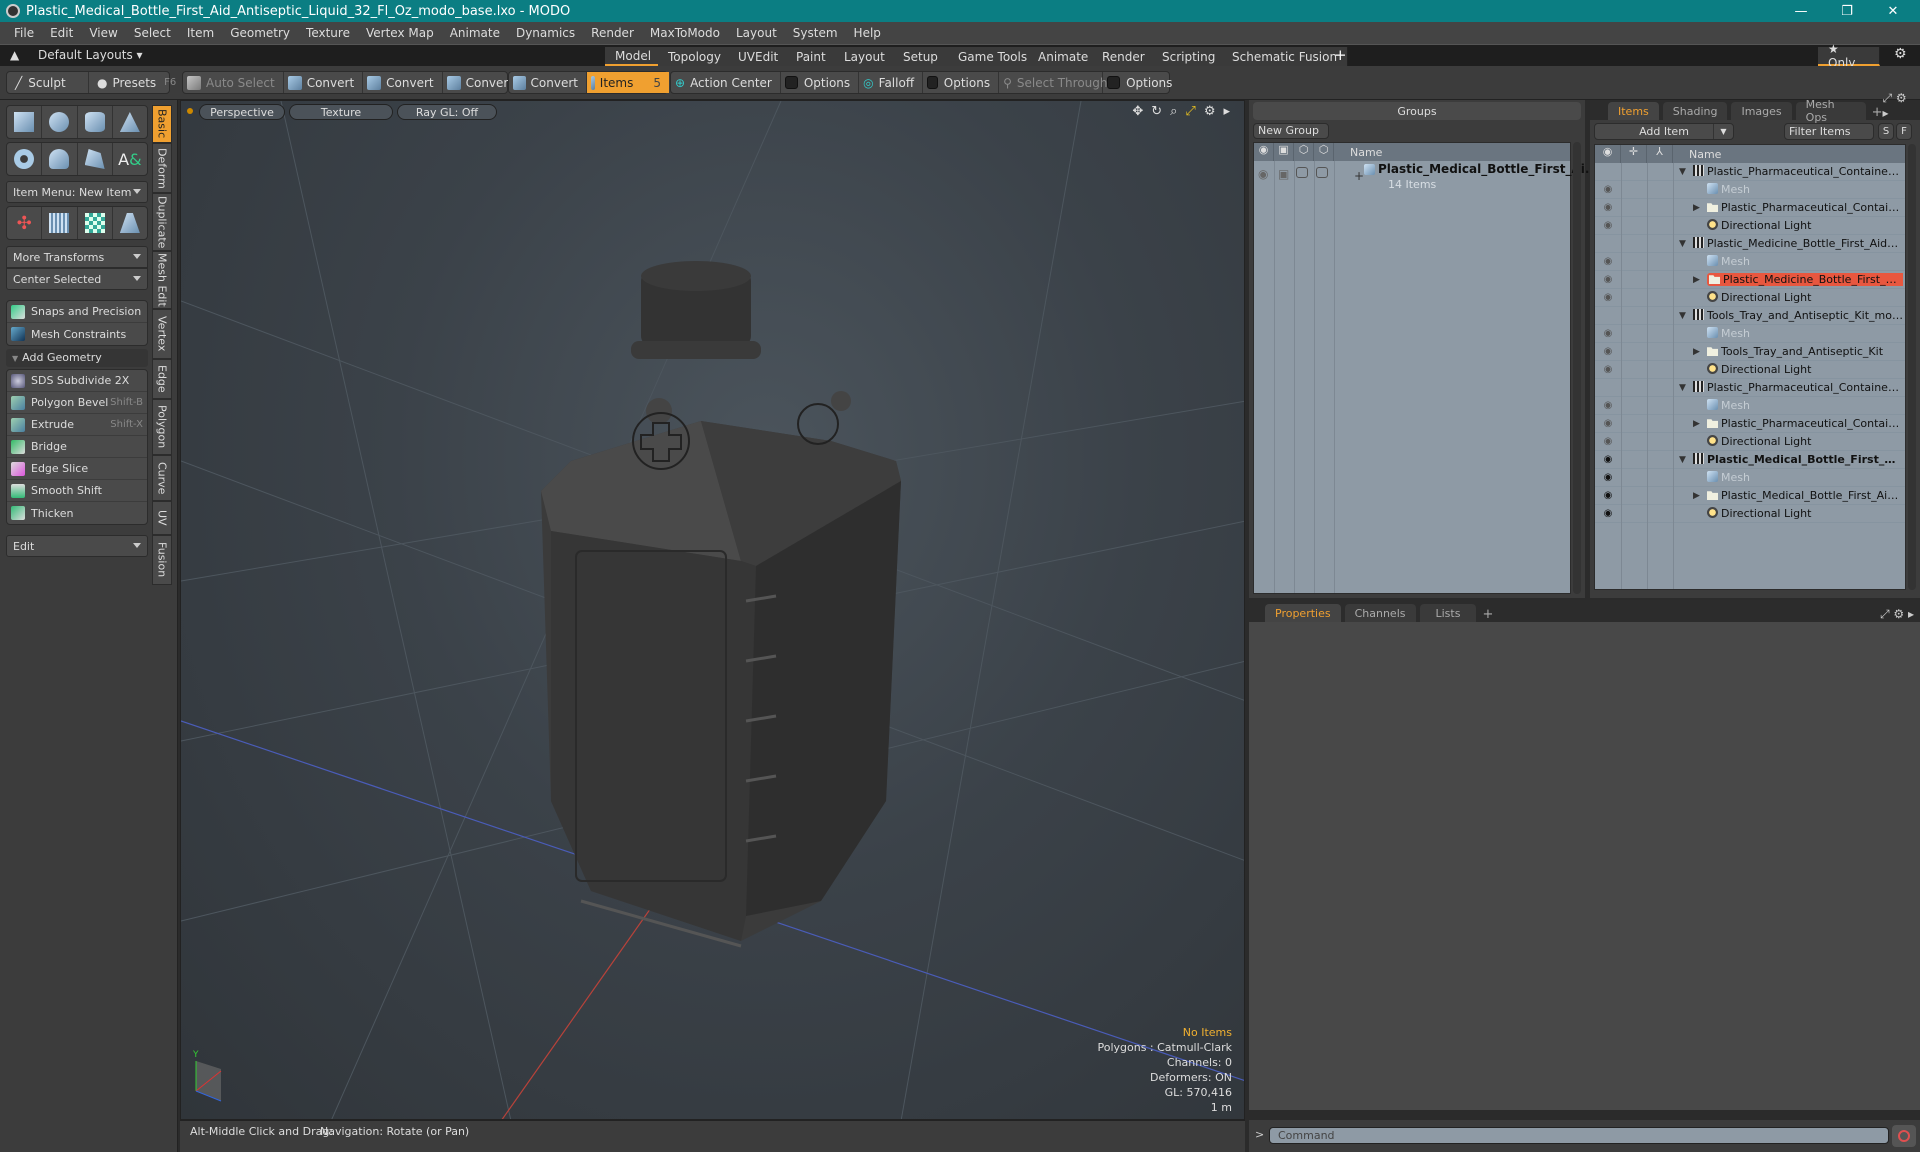 The height and width of the screenshot is (1152, 1920). What do you see at coordinates (545, 33) in the screenshot?
I see `menu-dynamics: Dynamics` at bounding box center [545, 33].